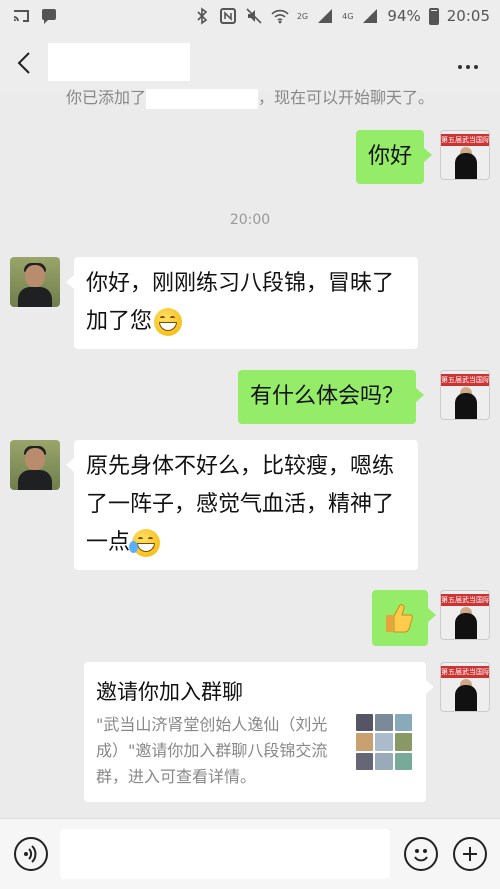 This screenshot has width=500, height=889. I want to click on chat-title-redacted, so click(119, 62).